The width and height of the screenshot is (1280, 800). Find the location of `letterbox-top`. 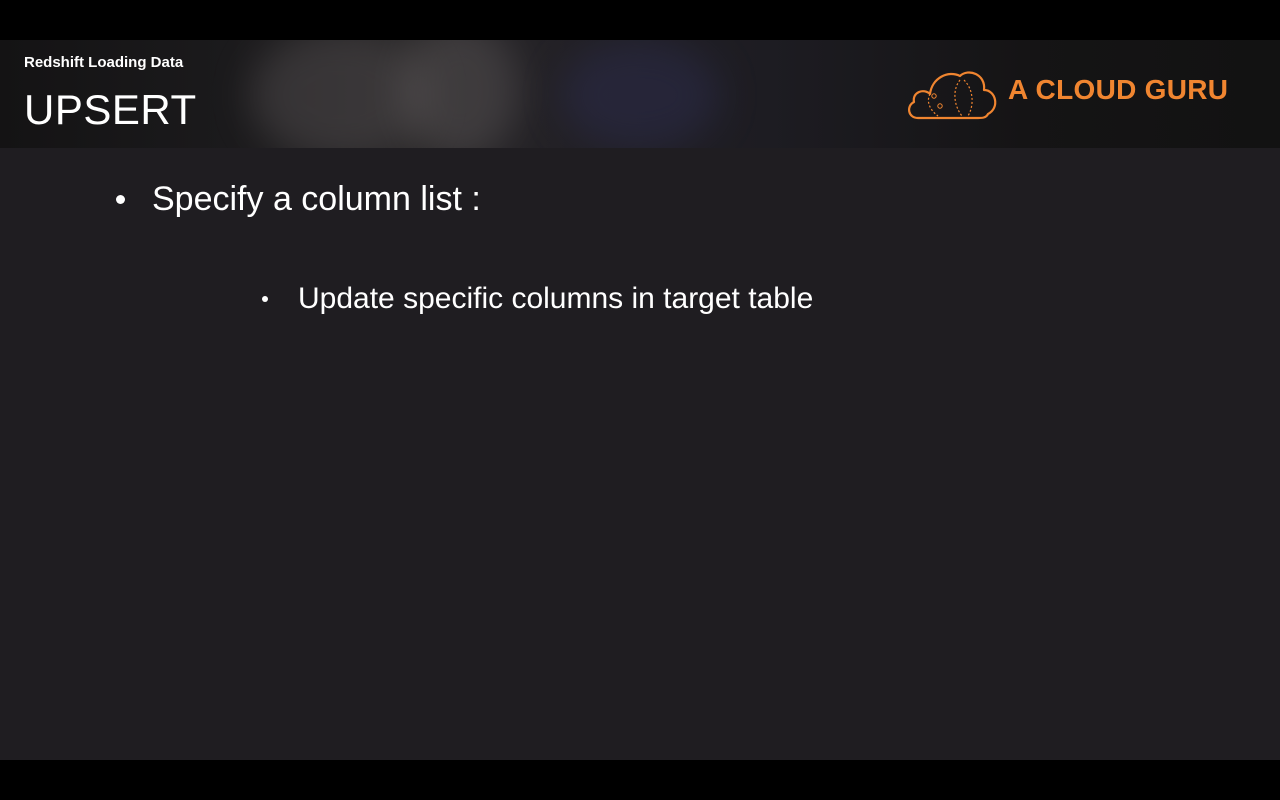

letterbox-top is located at coordinates (640, 20).